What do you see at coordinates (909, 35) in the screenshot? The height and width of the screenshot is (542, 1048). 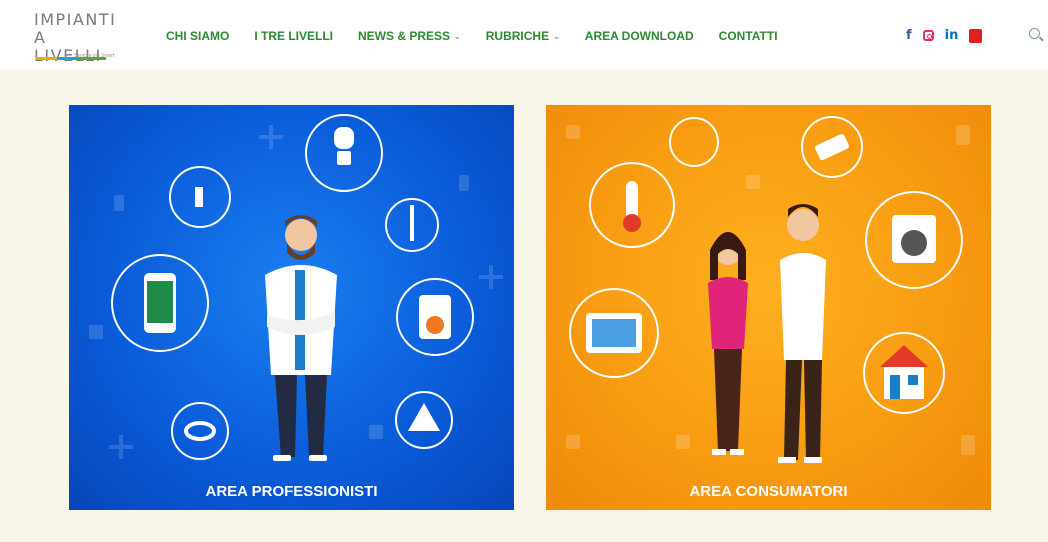 I see `facebook-icon: f` at bounding box center [909, 35].